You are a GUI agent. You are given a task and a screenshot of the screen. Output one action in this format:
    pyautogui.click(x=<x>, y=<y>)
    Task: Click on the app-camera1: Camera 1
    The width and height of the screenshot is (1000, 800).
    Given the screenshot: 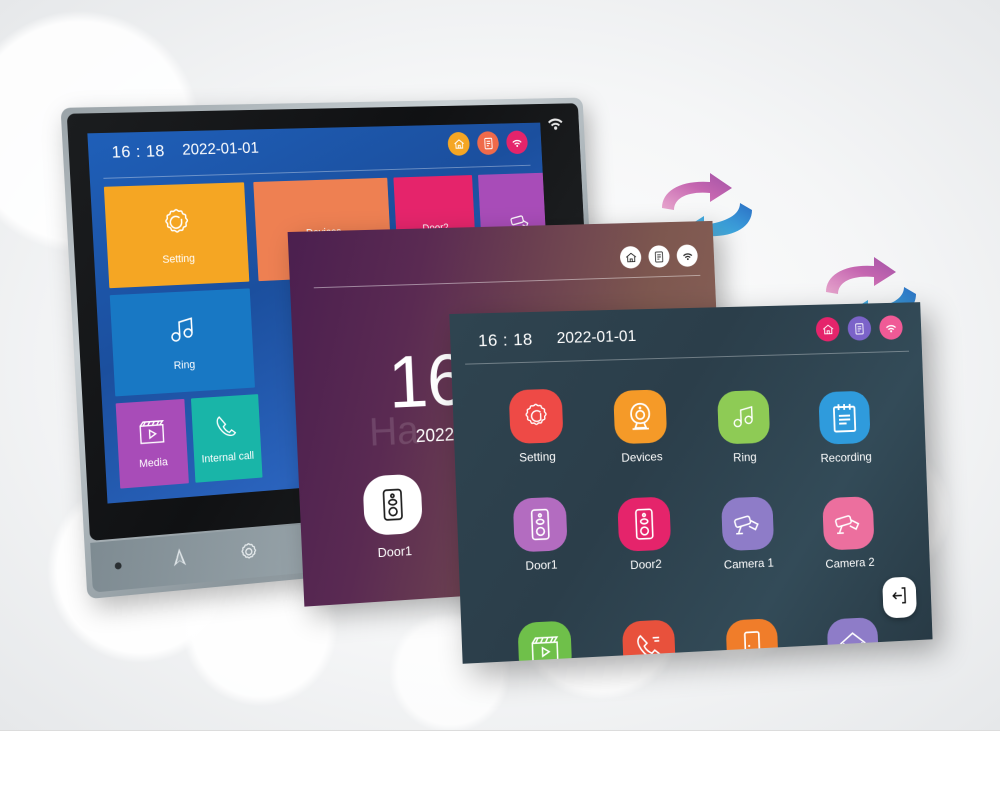 What is the action you would take?
    pyautogui.click(x=747, y=536)
    